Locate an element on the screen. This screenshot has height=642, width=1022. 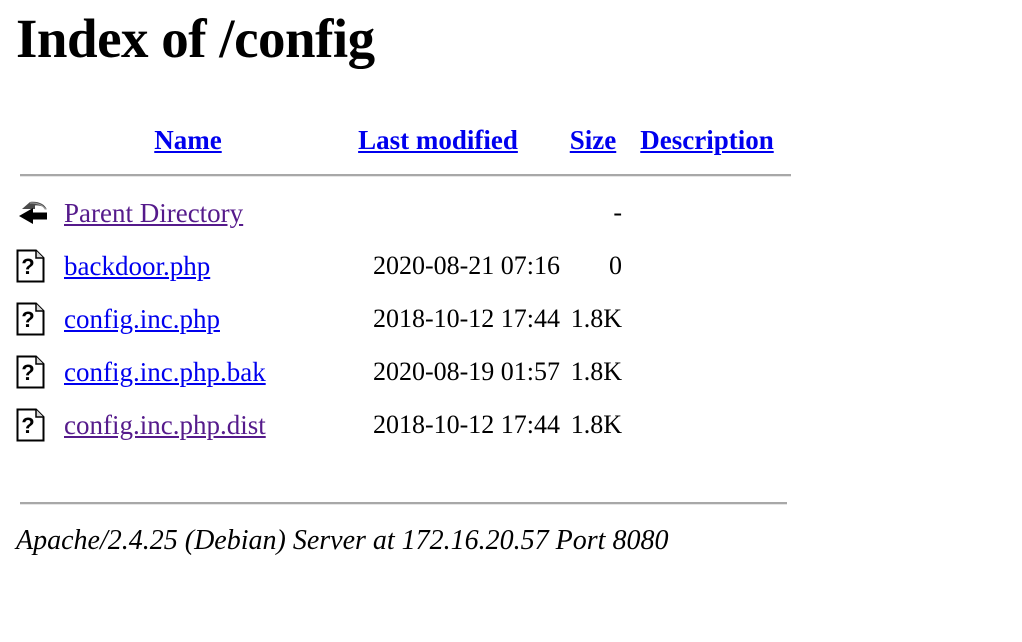
row-last-modified-cell is located at coordinates (438, 213).